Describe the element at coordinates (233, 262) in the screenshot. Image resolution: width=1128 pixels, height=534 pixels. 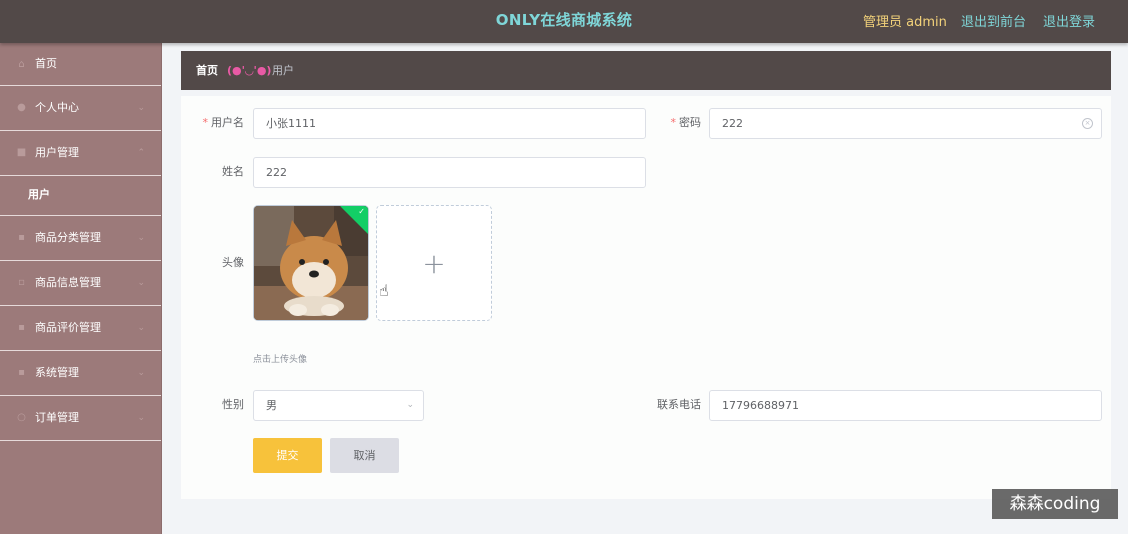
I see `avatar-label: 头像` at that location.